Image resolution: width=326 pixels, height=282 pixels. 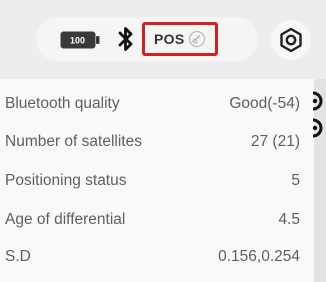 What do you see at coordinates (66, 180) in the screenshot?
I see `row-label: Positioning status` at bounding box center [66, 180].